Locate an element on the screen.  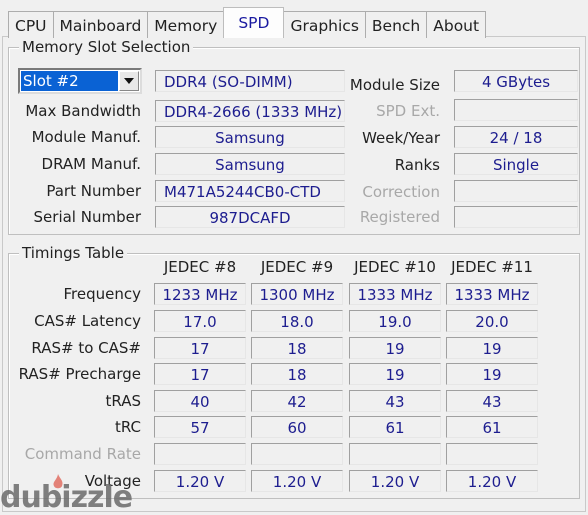
module-manuf-field: Samsung is located at coordinates (250, 137).